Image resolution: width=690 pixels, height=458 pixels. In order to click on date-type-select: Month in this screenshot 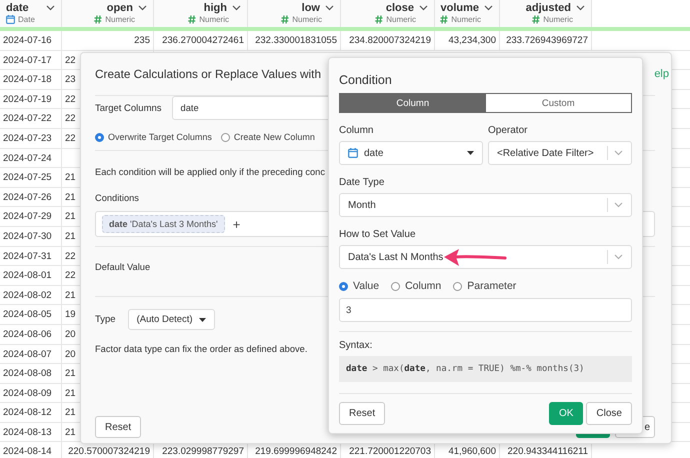, I will do `click(485, 205)`.